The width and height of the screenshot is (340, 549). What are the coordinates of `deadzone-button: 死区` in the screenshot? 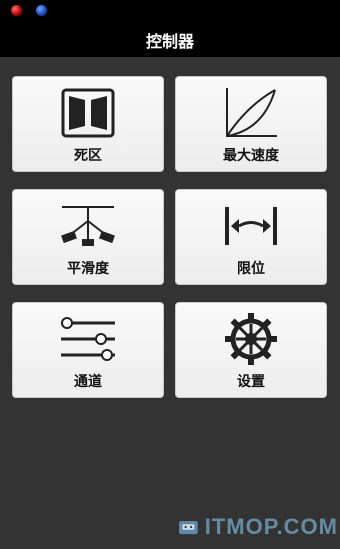 It's located at (88, 124).